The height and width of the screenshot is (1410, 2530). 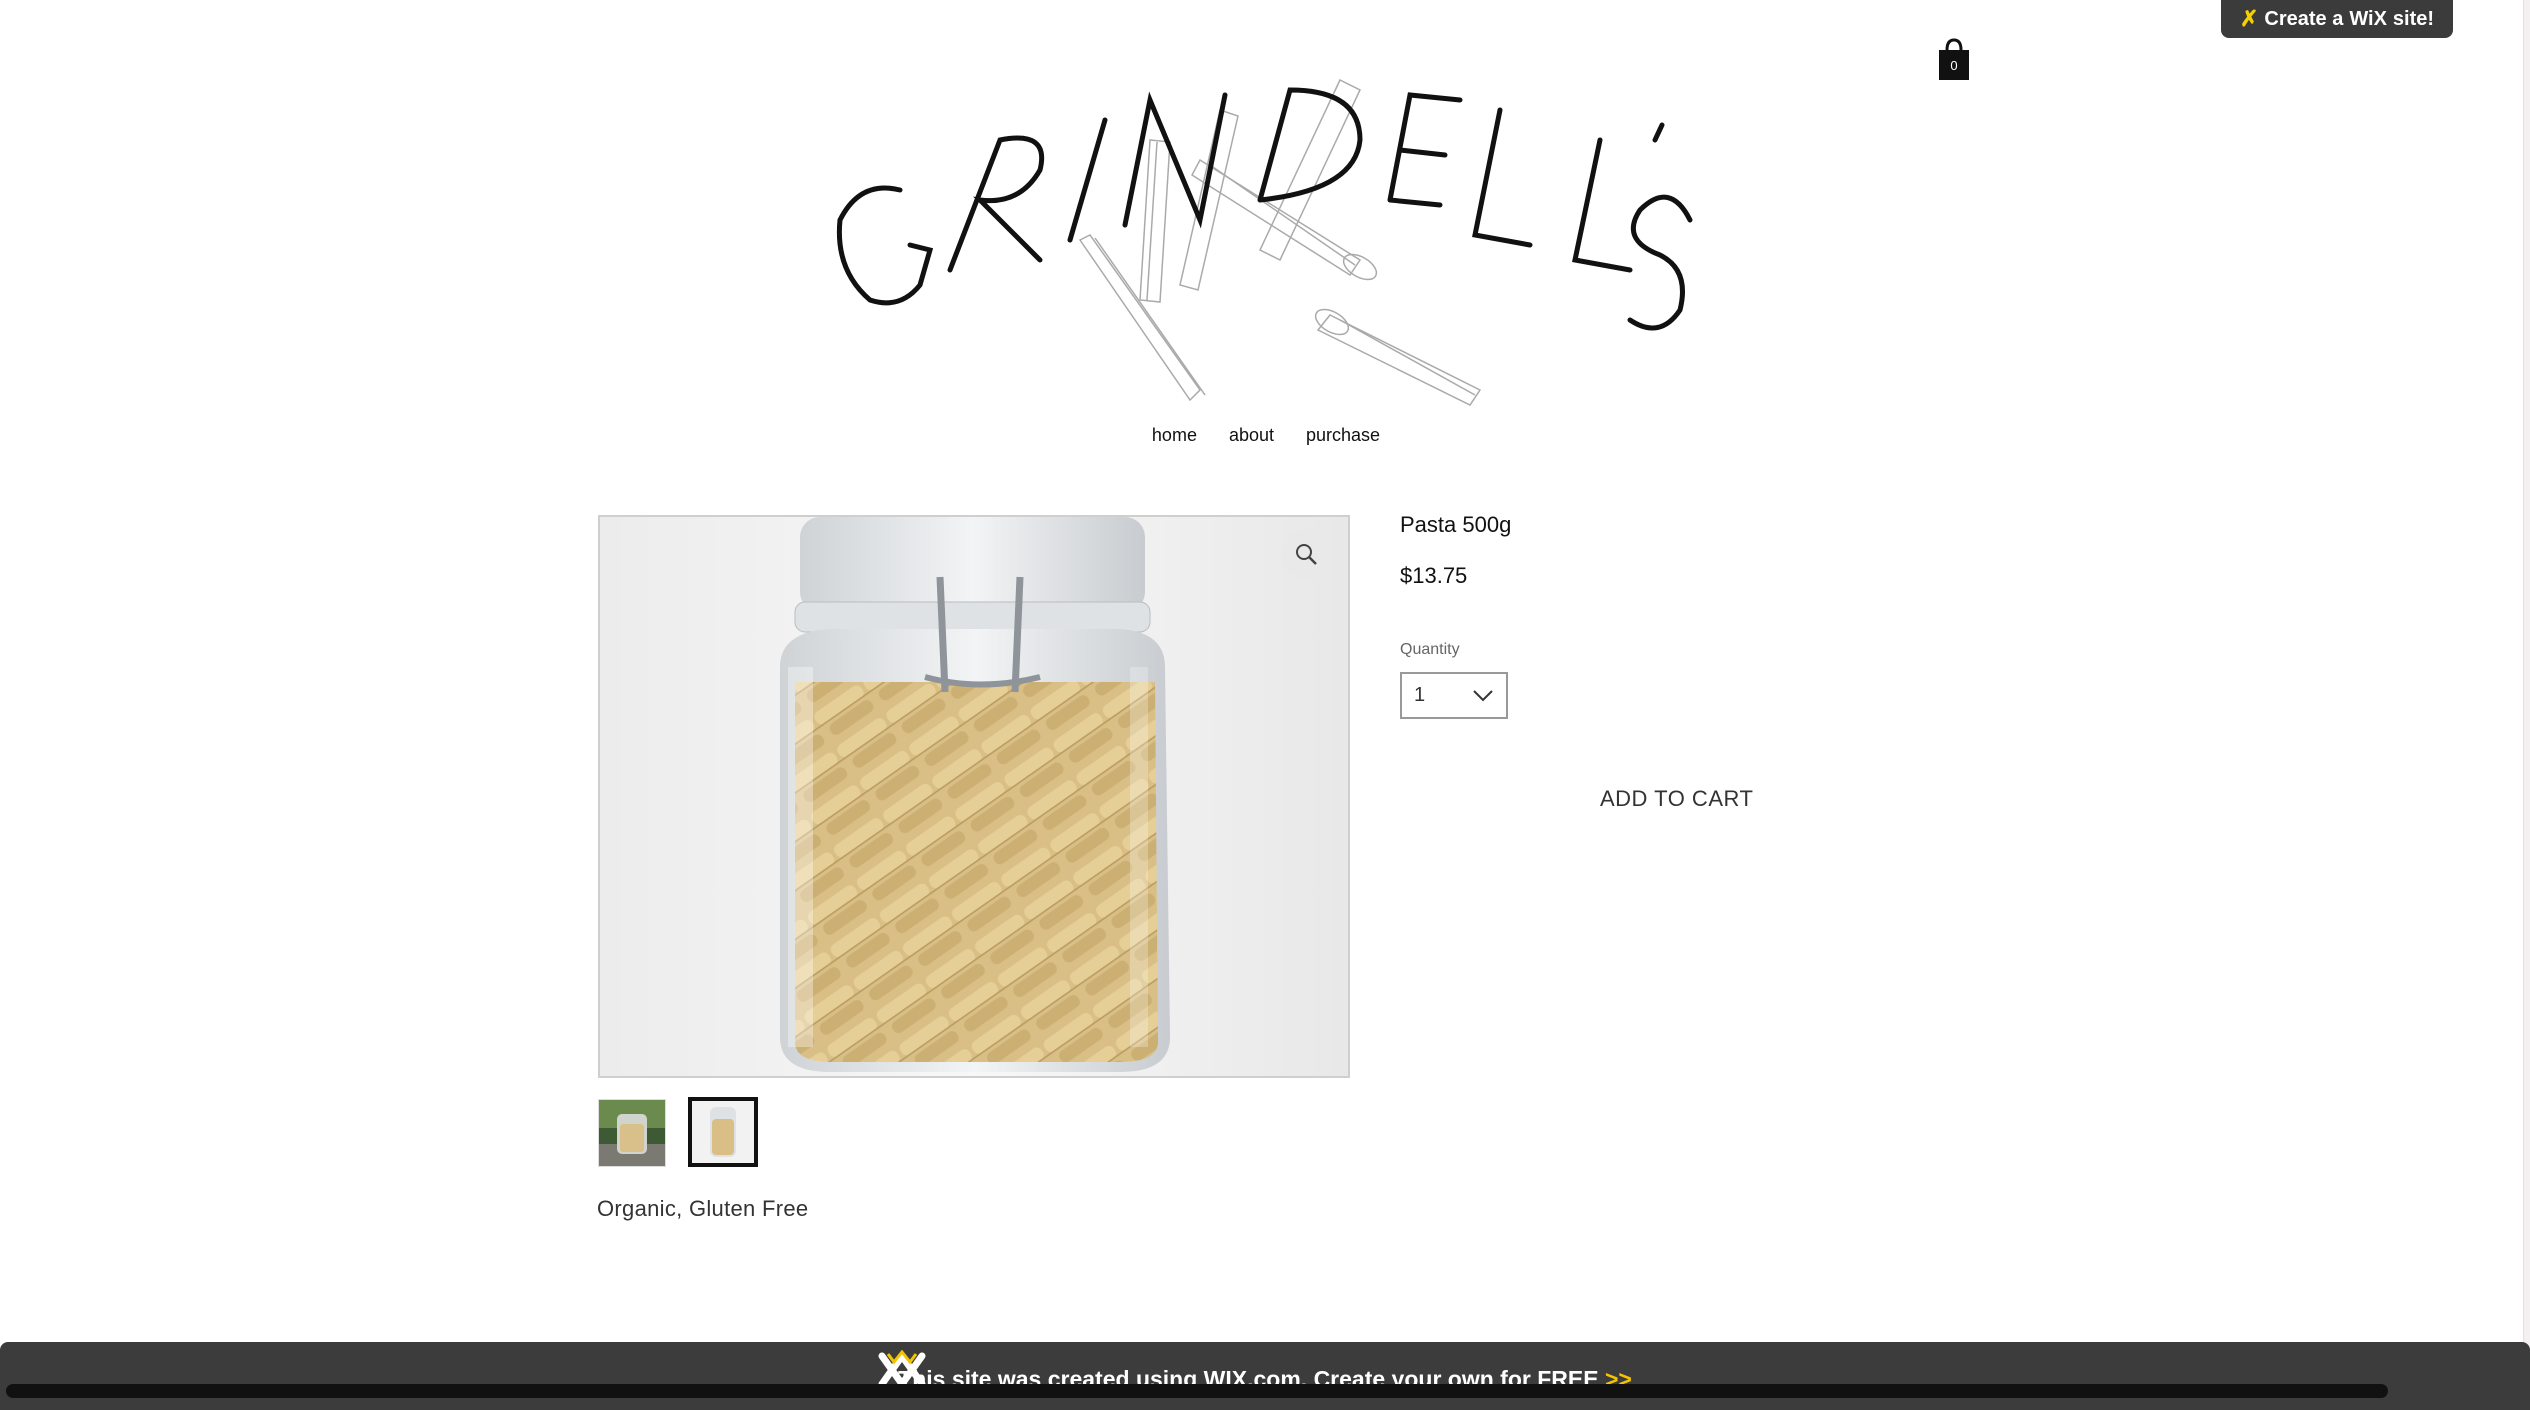 I want to click on horizontal-scrollbar, so click(x=1197, y=1391).